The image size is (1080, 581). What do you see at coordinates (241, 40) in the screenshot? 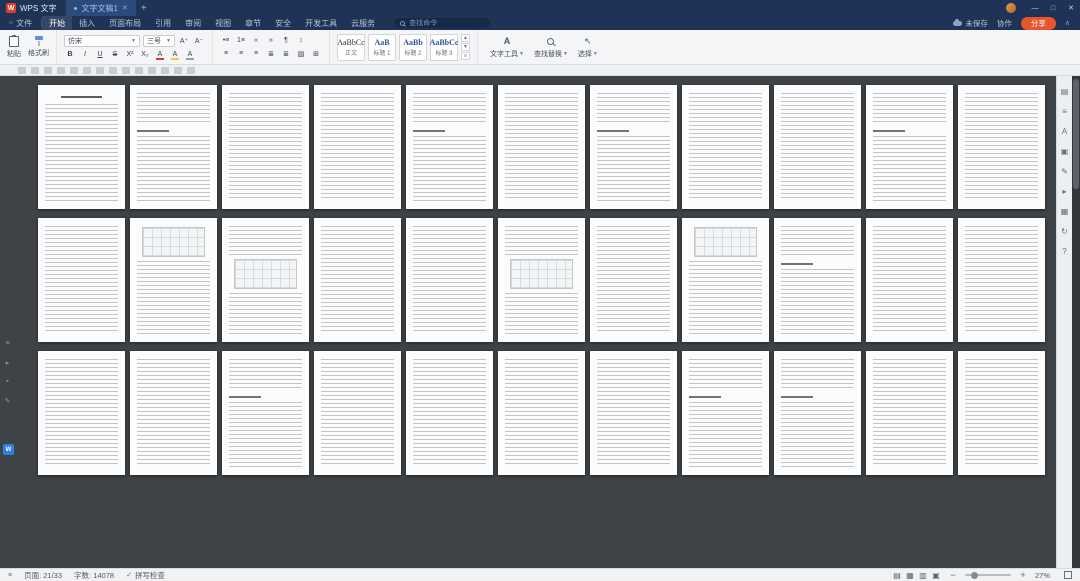
I see `number-list-icon: 1≡` at bounding box center [241, 40].